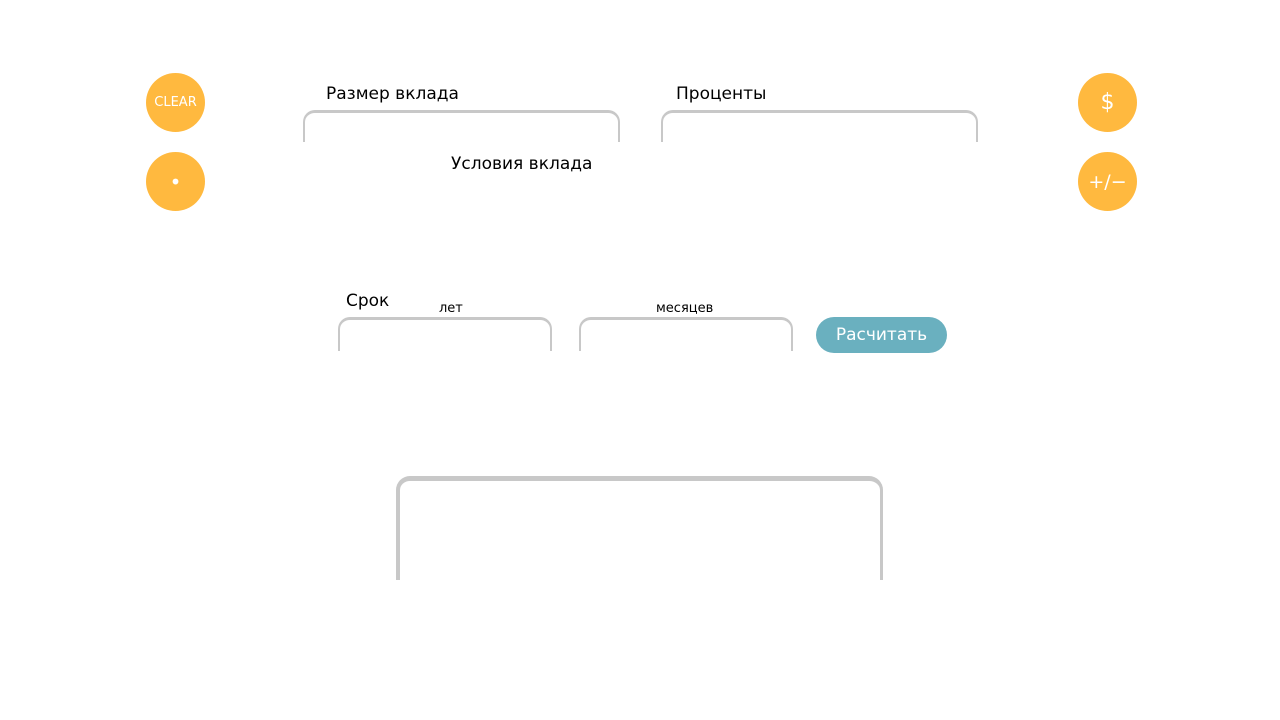 The width and height of the screenshot is (1280, 720). Describe the element at coordinates (1107, 102) in the screenshot. I see `currency-button: $` at that location.